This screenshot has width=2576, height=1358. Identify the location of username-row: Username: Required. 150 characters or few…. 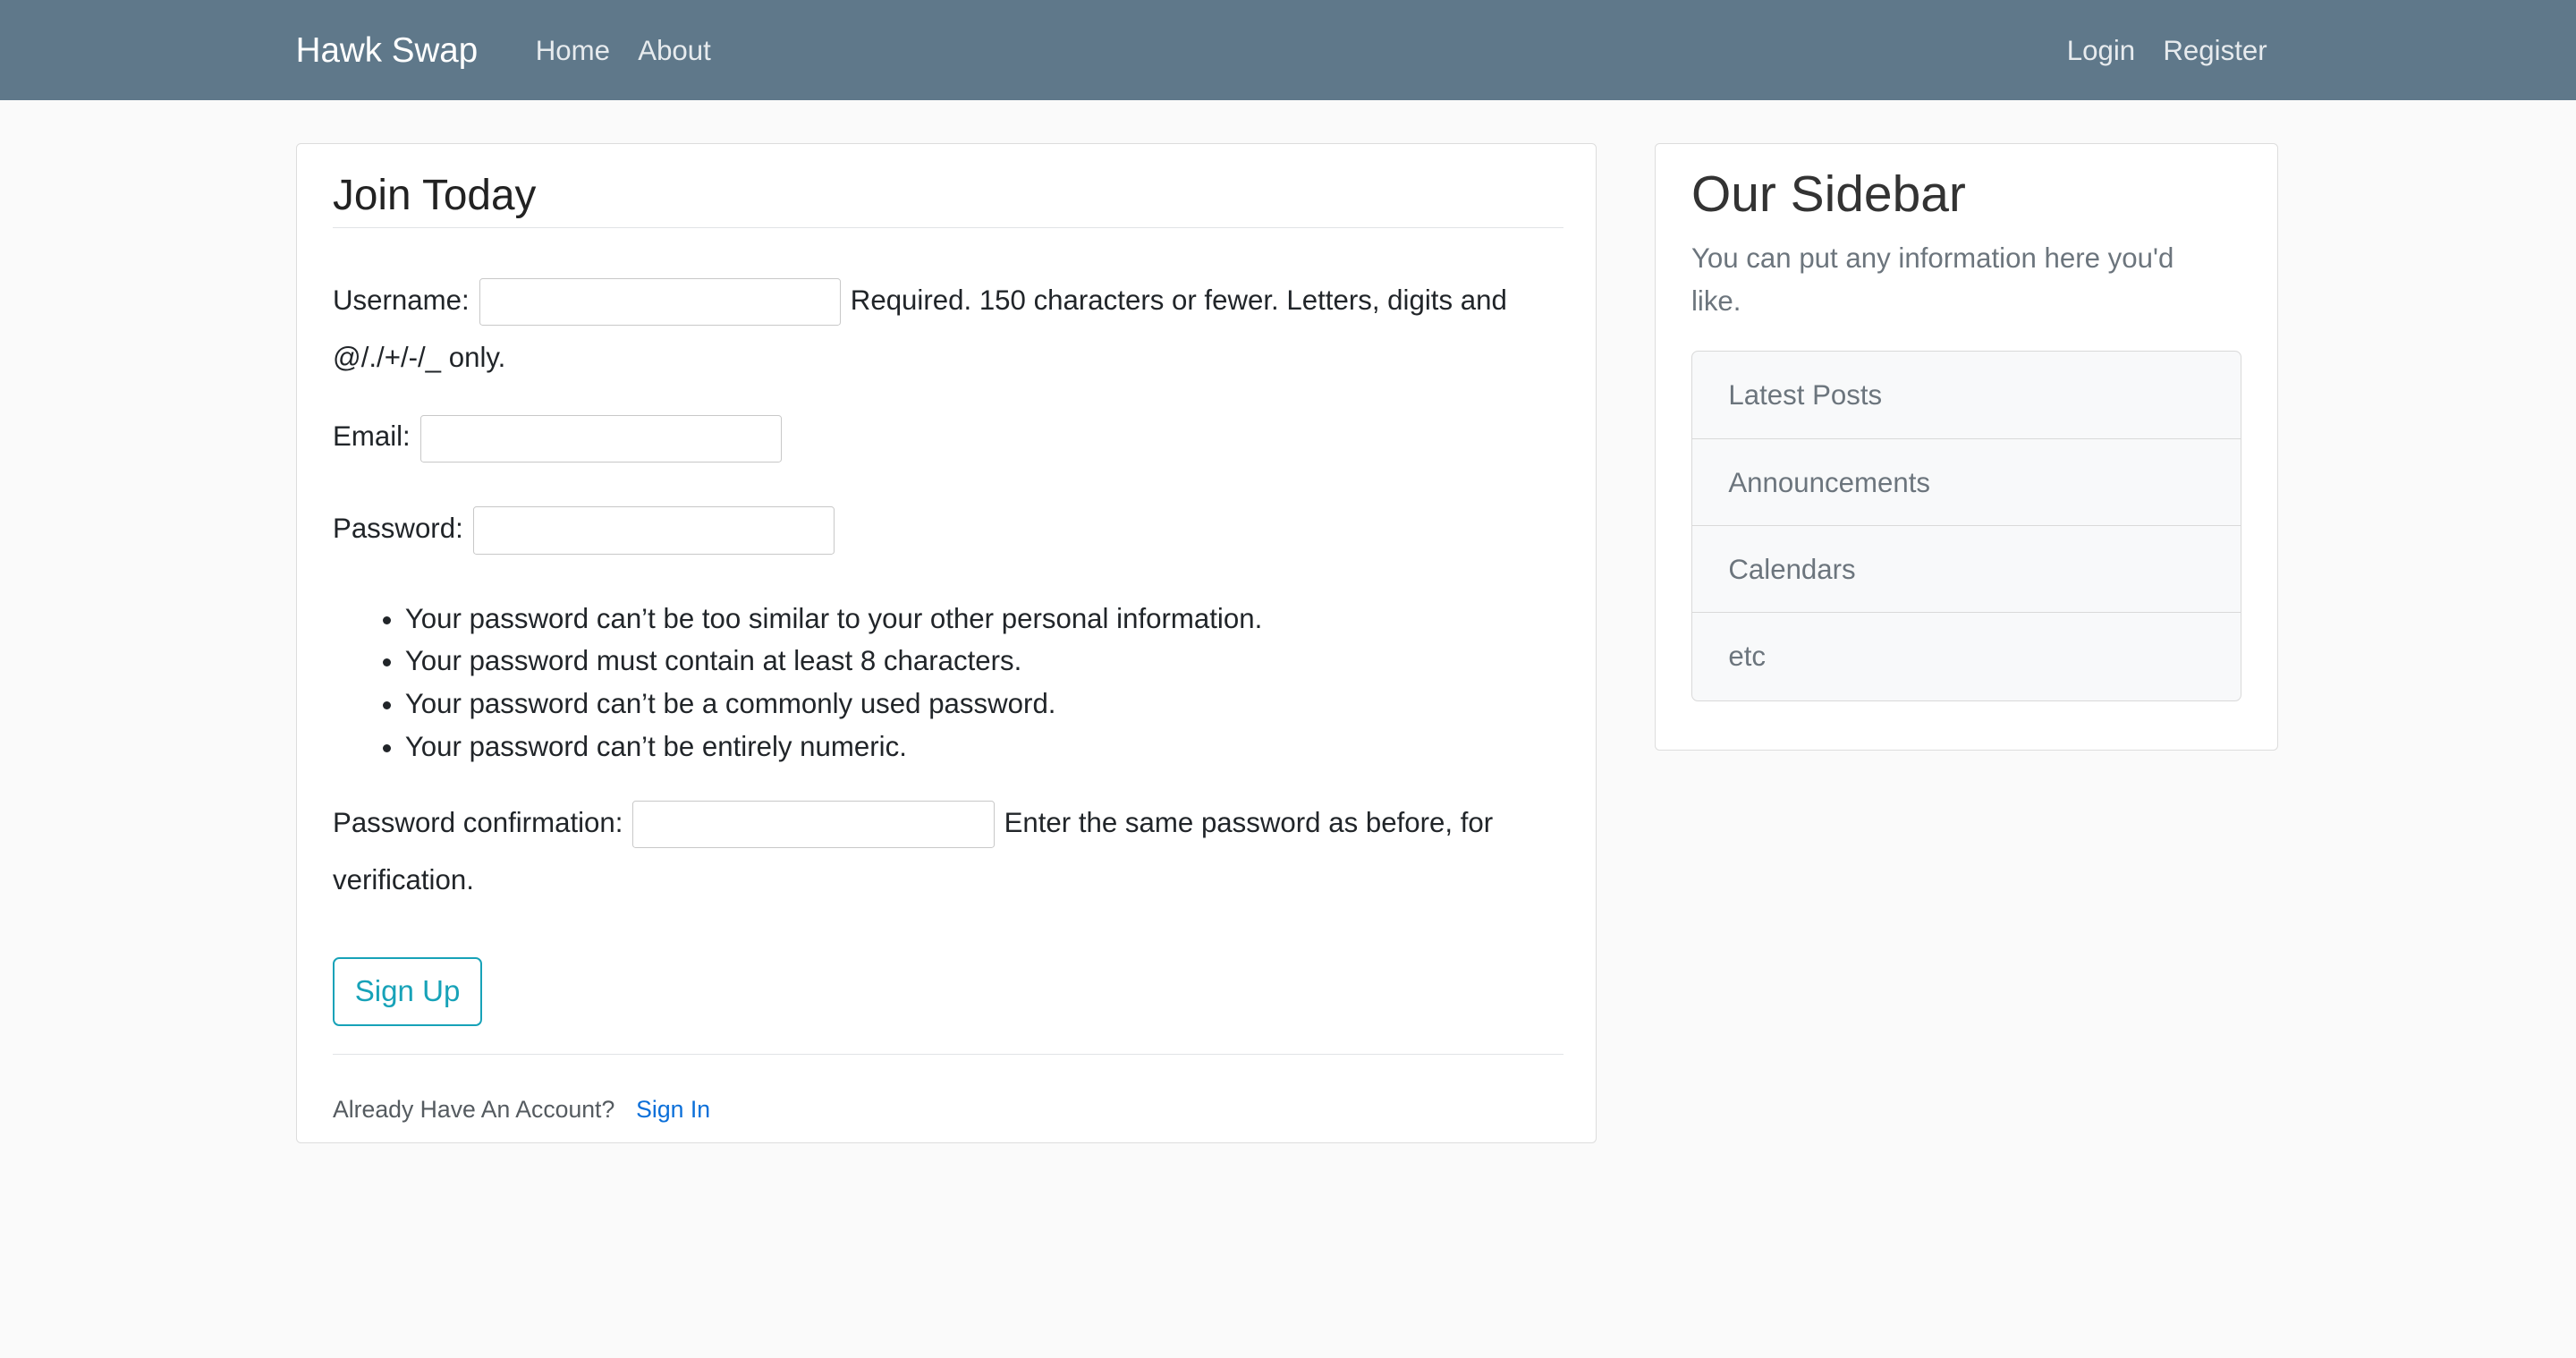
(949, 329).